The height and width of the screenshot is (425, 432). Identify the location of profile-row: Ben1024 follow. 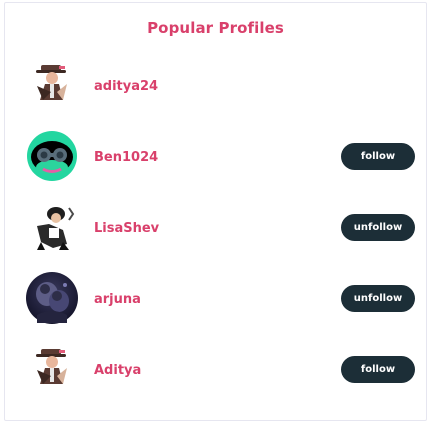
(215, 157).